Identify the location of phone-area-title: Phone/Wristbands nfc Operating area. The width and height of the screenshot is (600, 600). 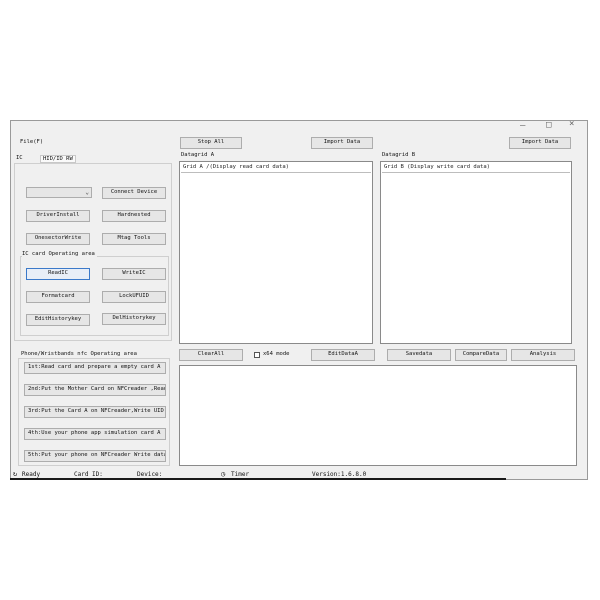
(79, 354).